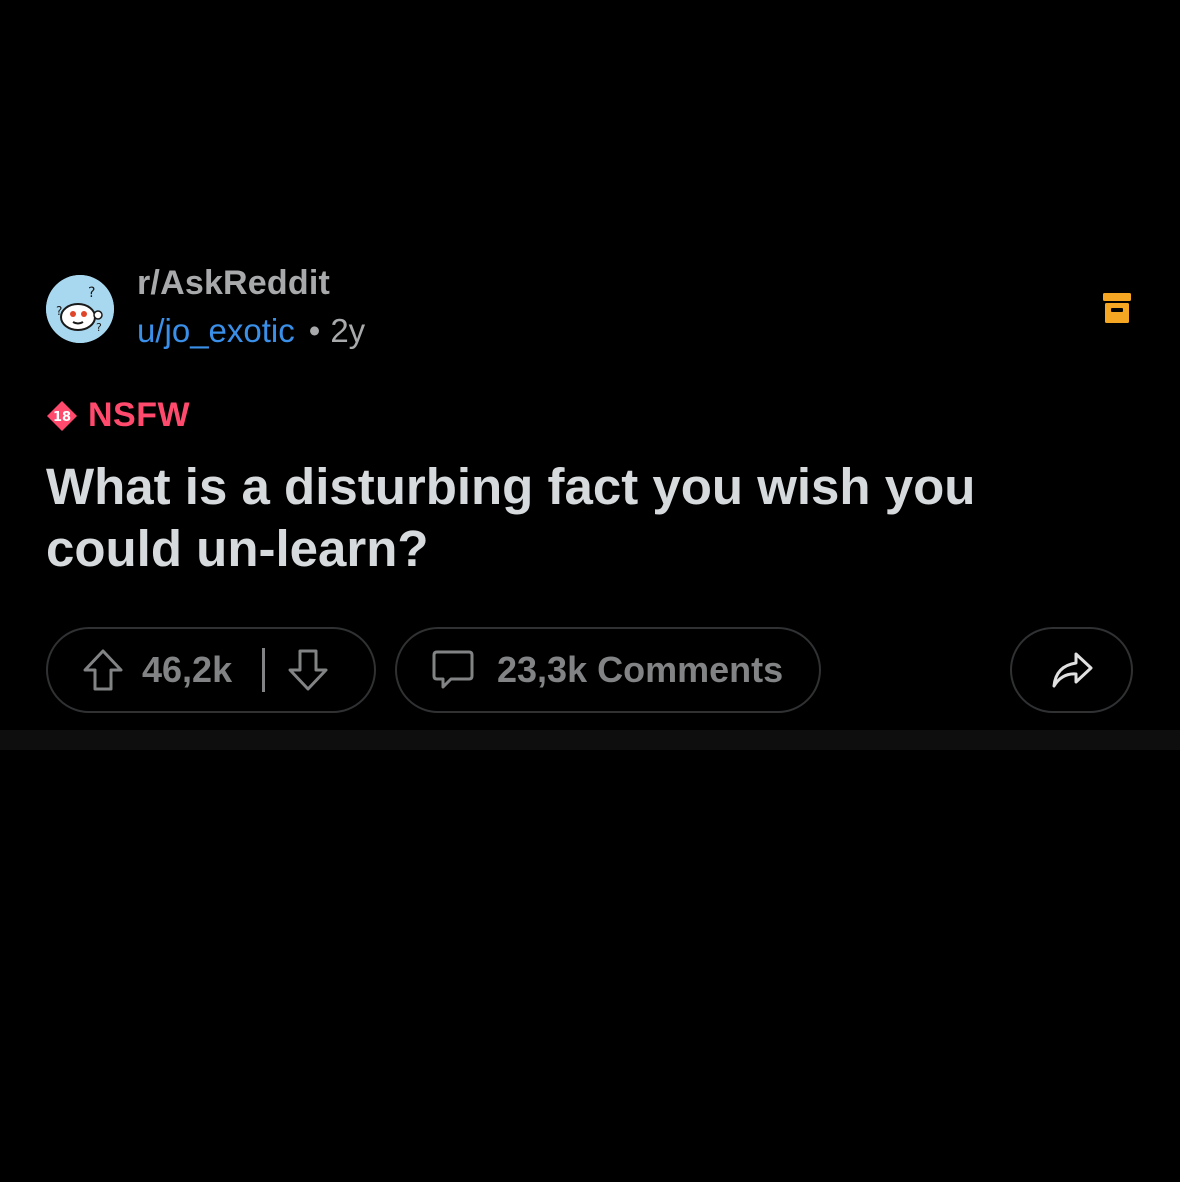 The image size is (1180, 1182). I want to click on nsfw-label: NSFW, so click(139, 415).